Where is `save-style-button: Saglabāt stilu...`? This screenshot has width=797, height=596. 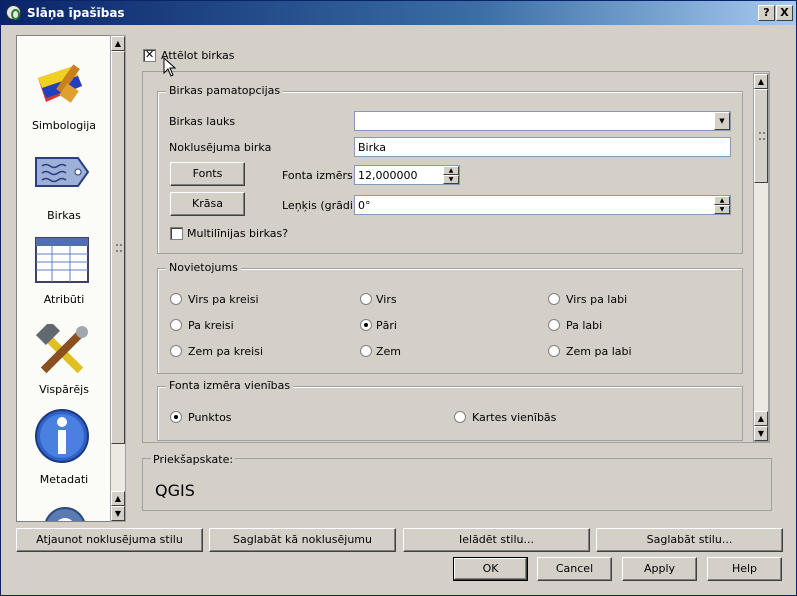
save-style-button: Saglabāt stilu... is located at coordinates (689, 540).